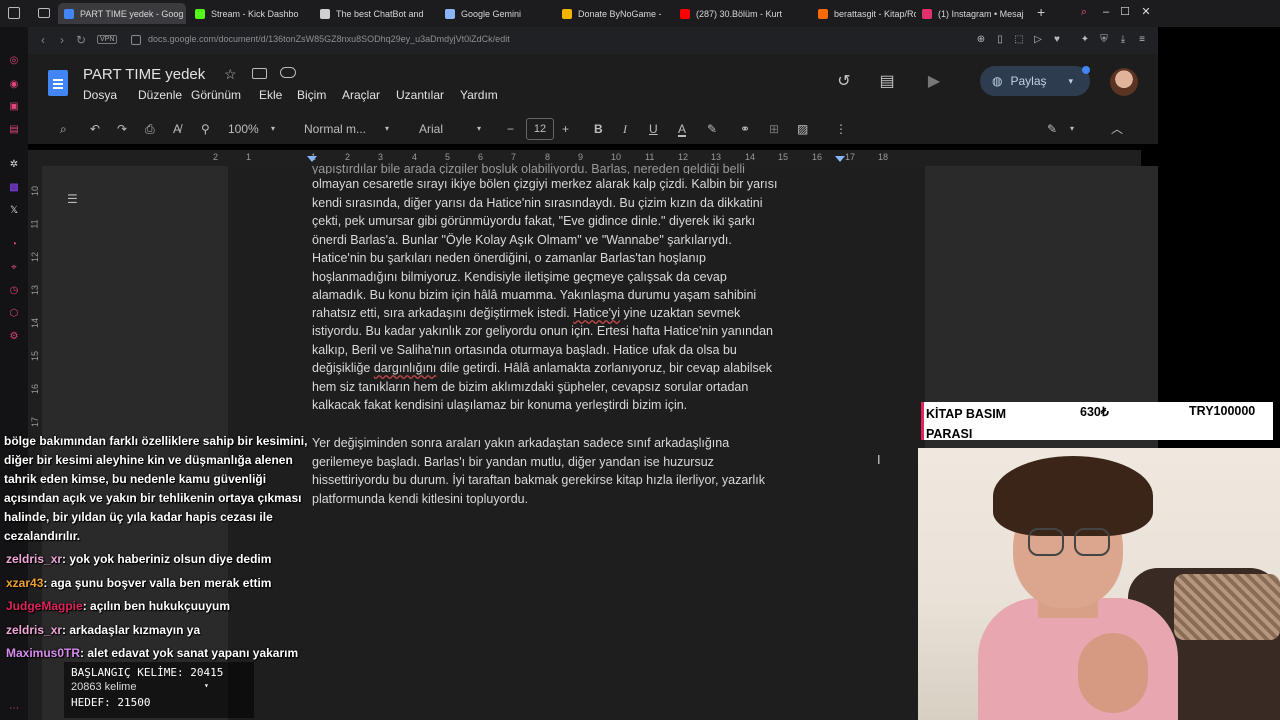 This screenshot has height=720, width=1280. What do you see at coordinates (14, 61) in the screenshot?
I see `aria-icon: ◎` at bounding box center [14, 61].